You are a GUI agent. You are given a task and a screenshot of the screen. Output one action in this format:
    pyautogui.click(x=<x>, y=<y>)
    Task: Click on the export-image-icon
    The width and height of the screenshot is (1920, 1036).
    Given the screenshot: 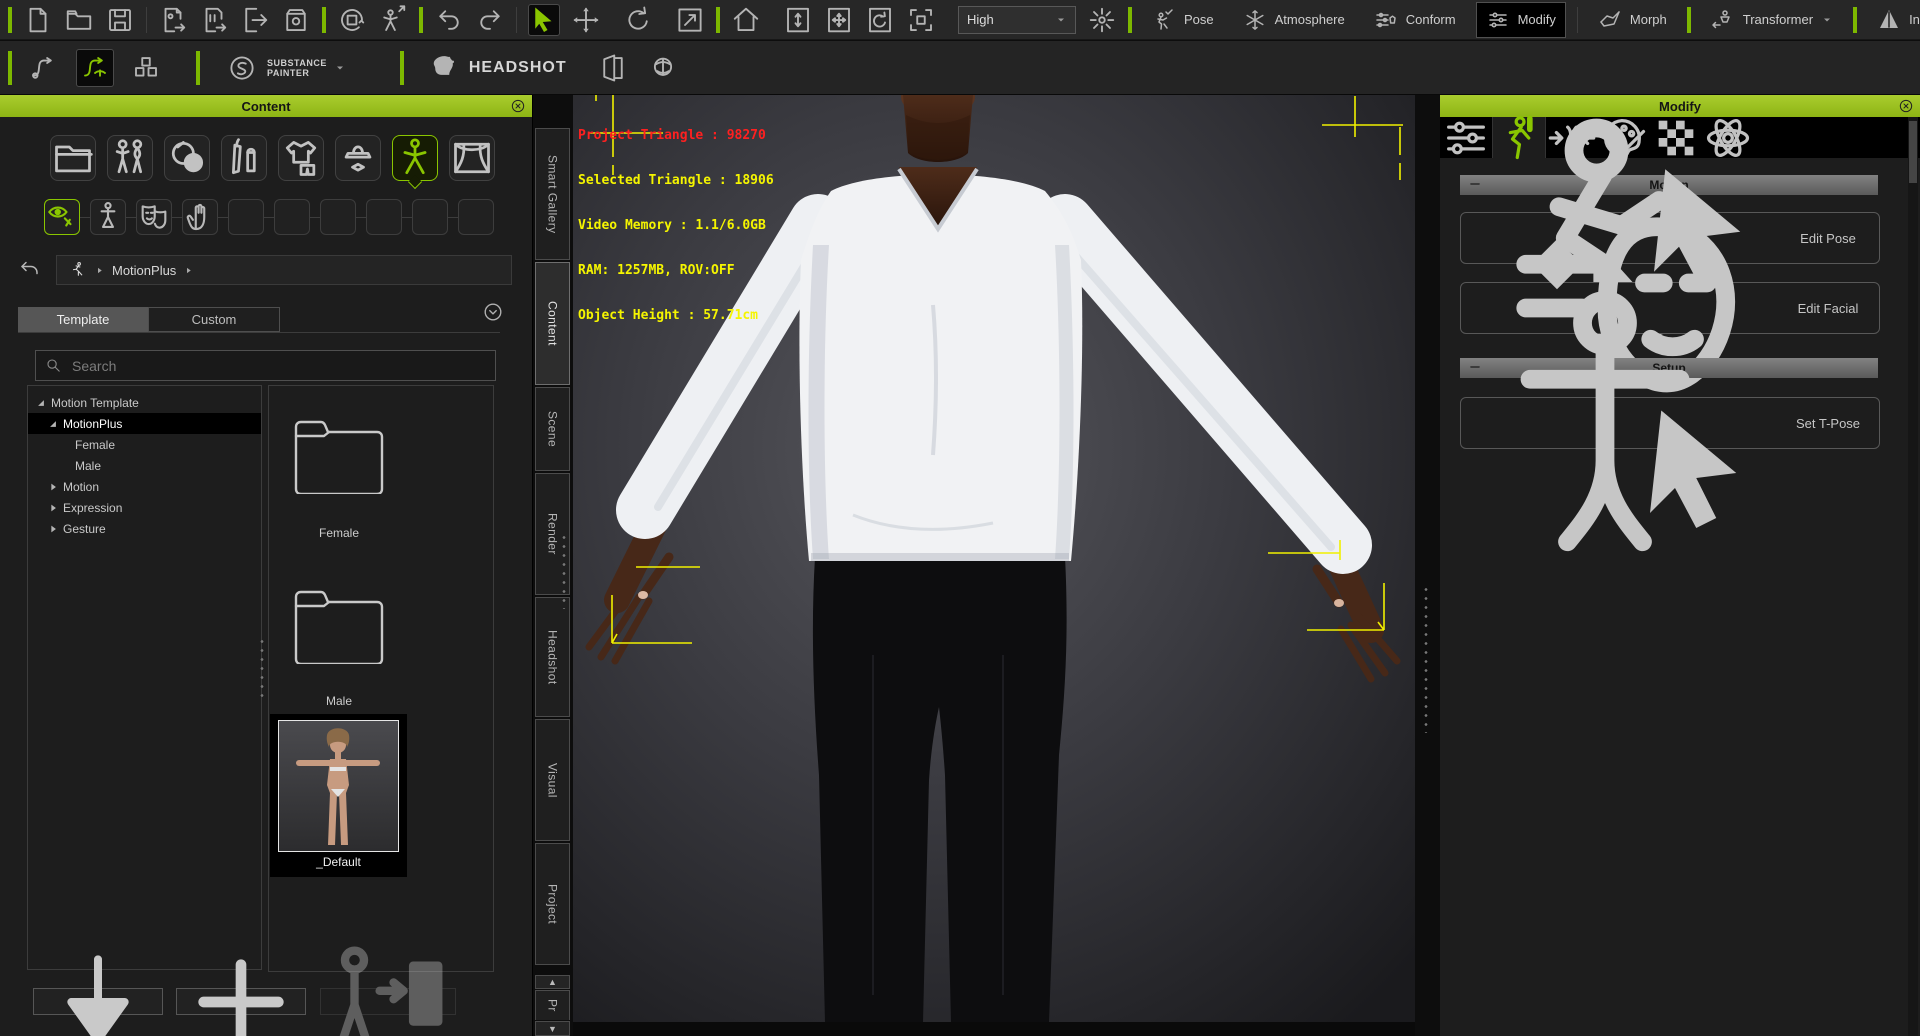 What is the action you would take?
    pyautogui.click(x=173, y=20)
    